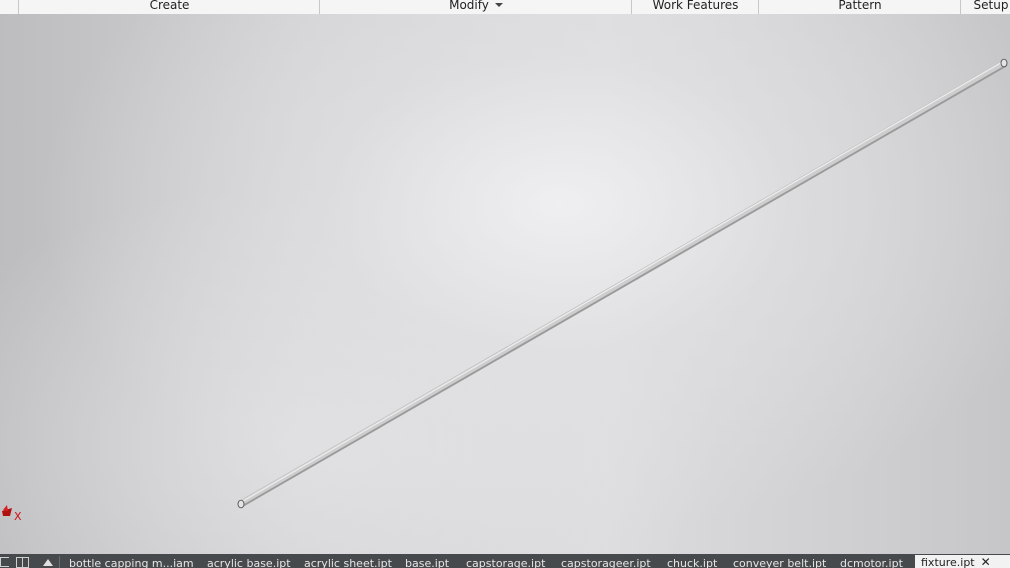  Describe the element at coordinates (498, 5) in the screenshot. I see `chevron-down-icon` at that location.